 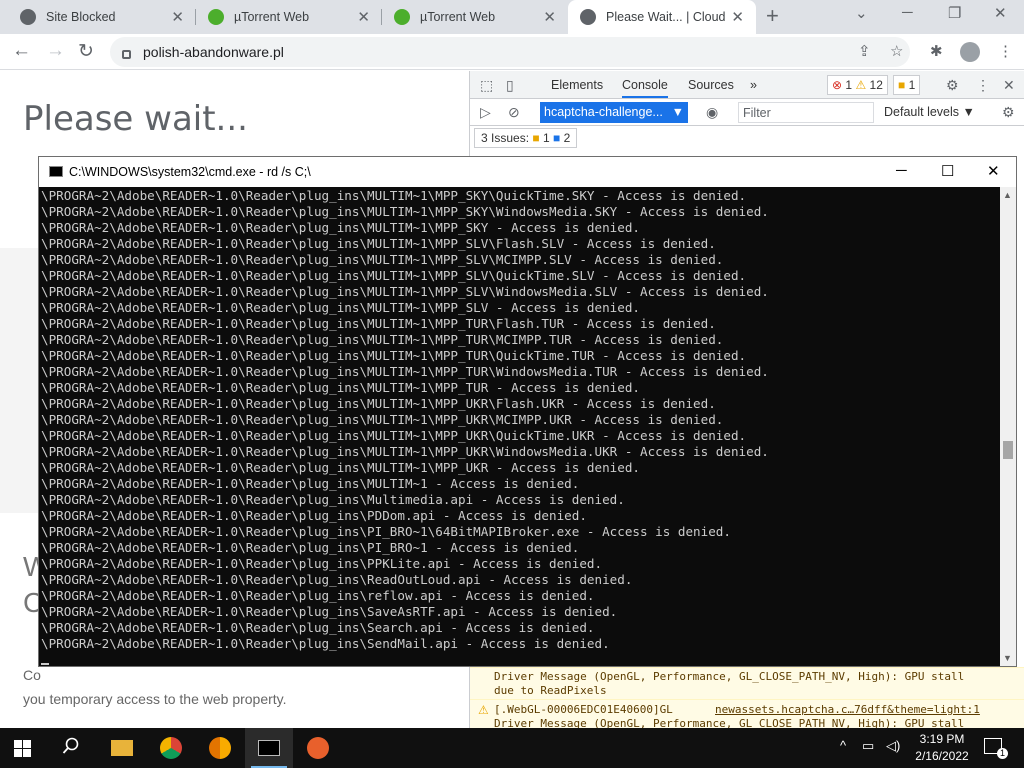 What do you see at coordinates (588, 17) in the screenshot?
I see `globe-icon` at bounding box center [588, 17].